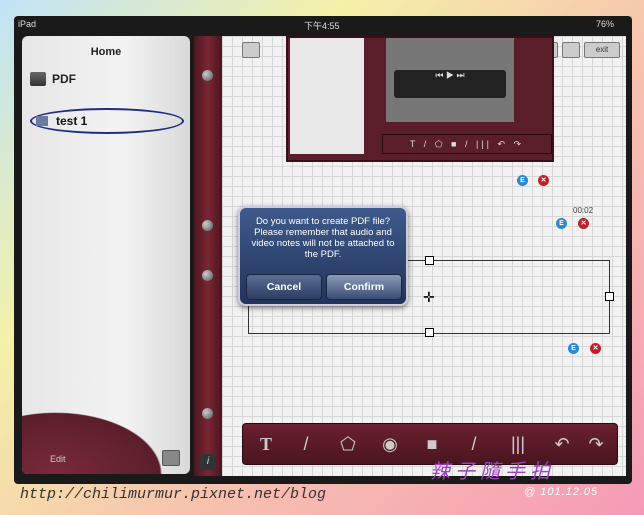  Describe the element at coordinates (474, 444) in the screenshot. I see `marker-tool-icon: /` at that location.